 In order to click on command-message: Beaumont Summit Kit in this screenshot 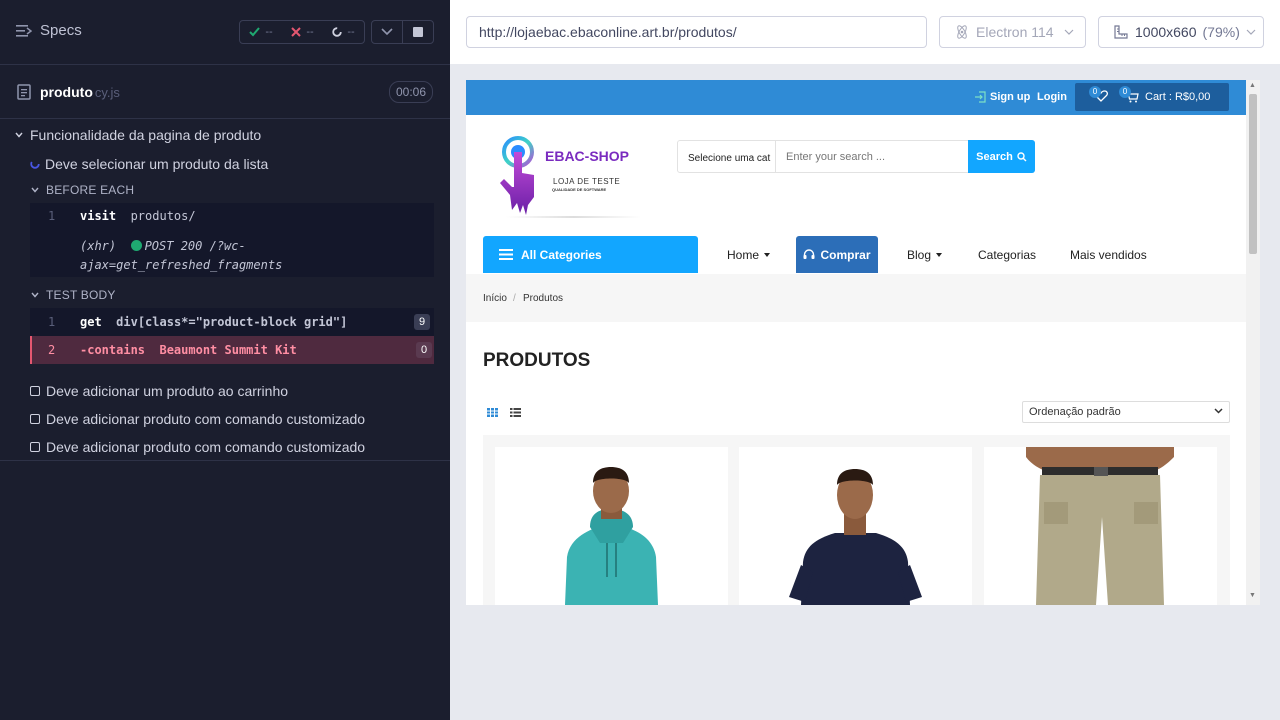, I will do `click(228, 350)`.